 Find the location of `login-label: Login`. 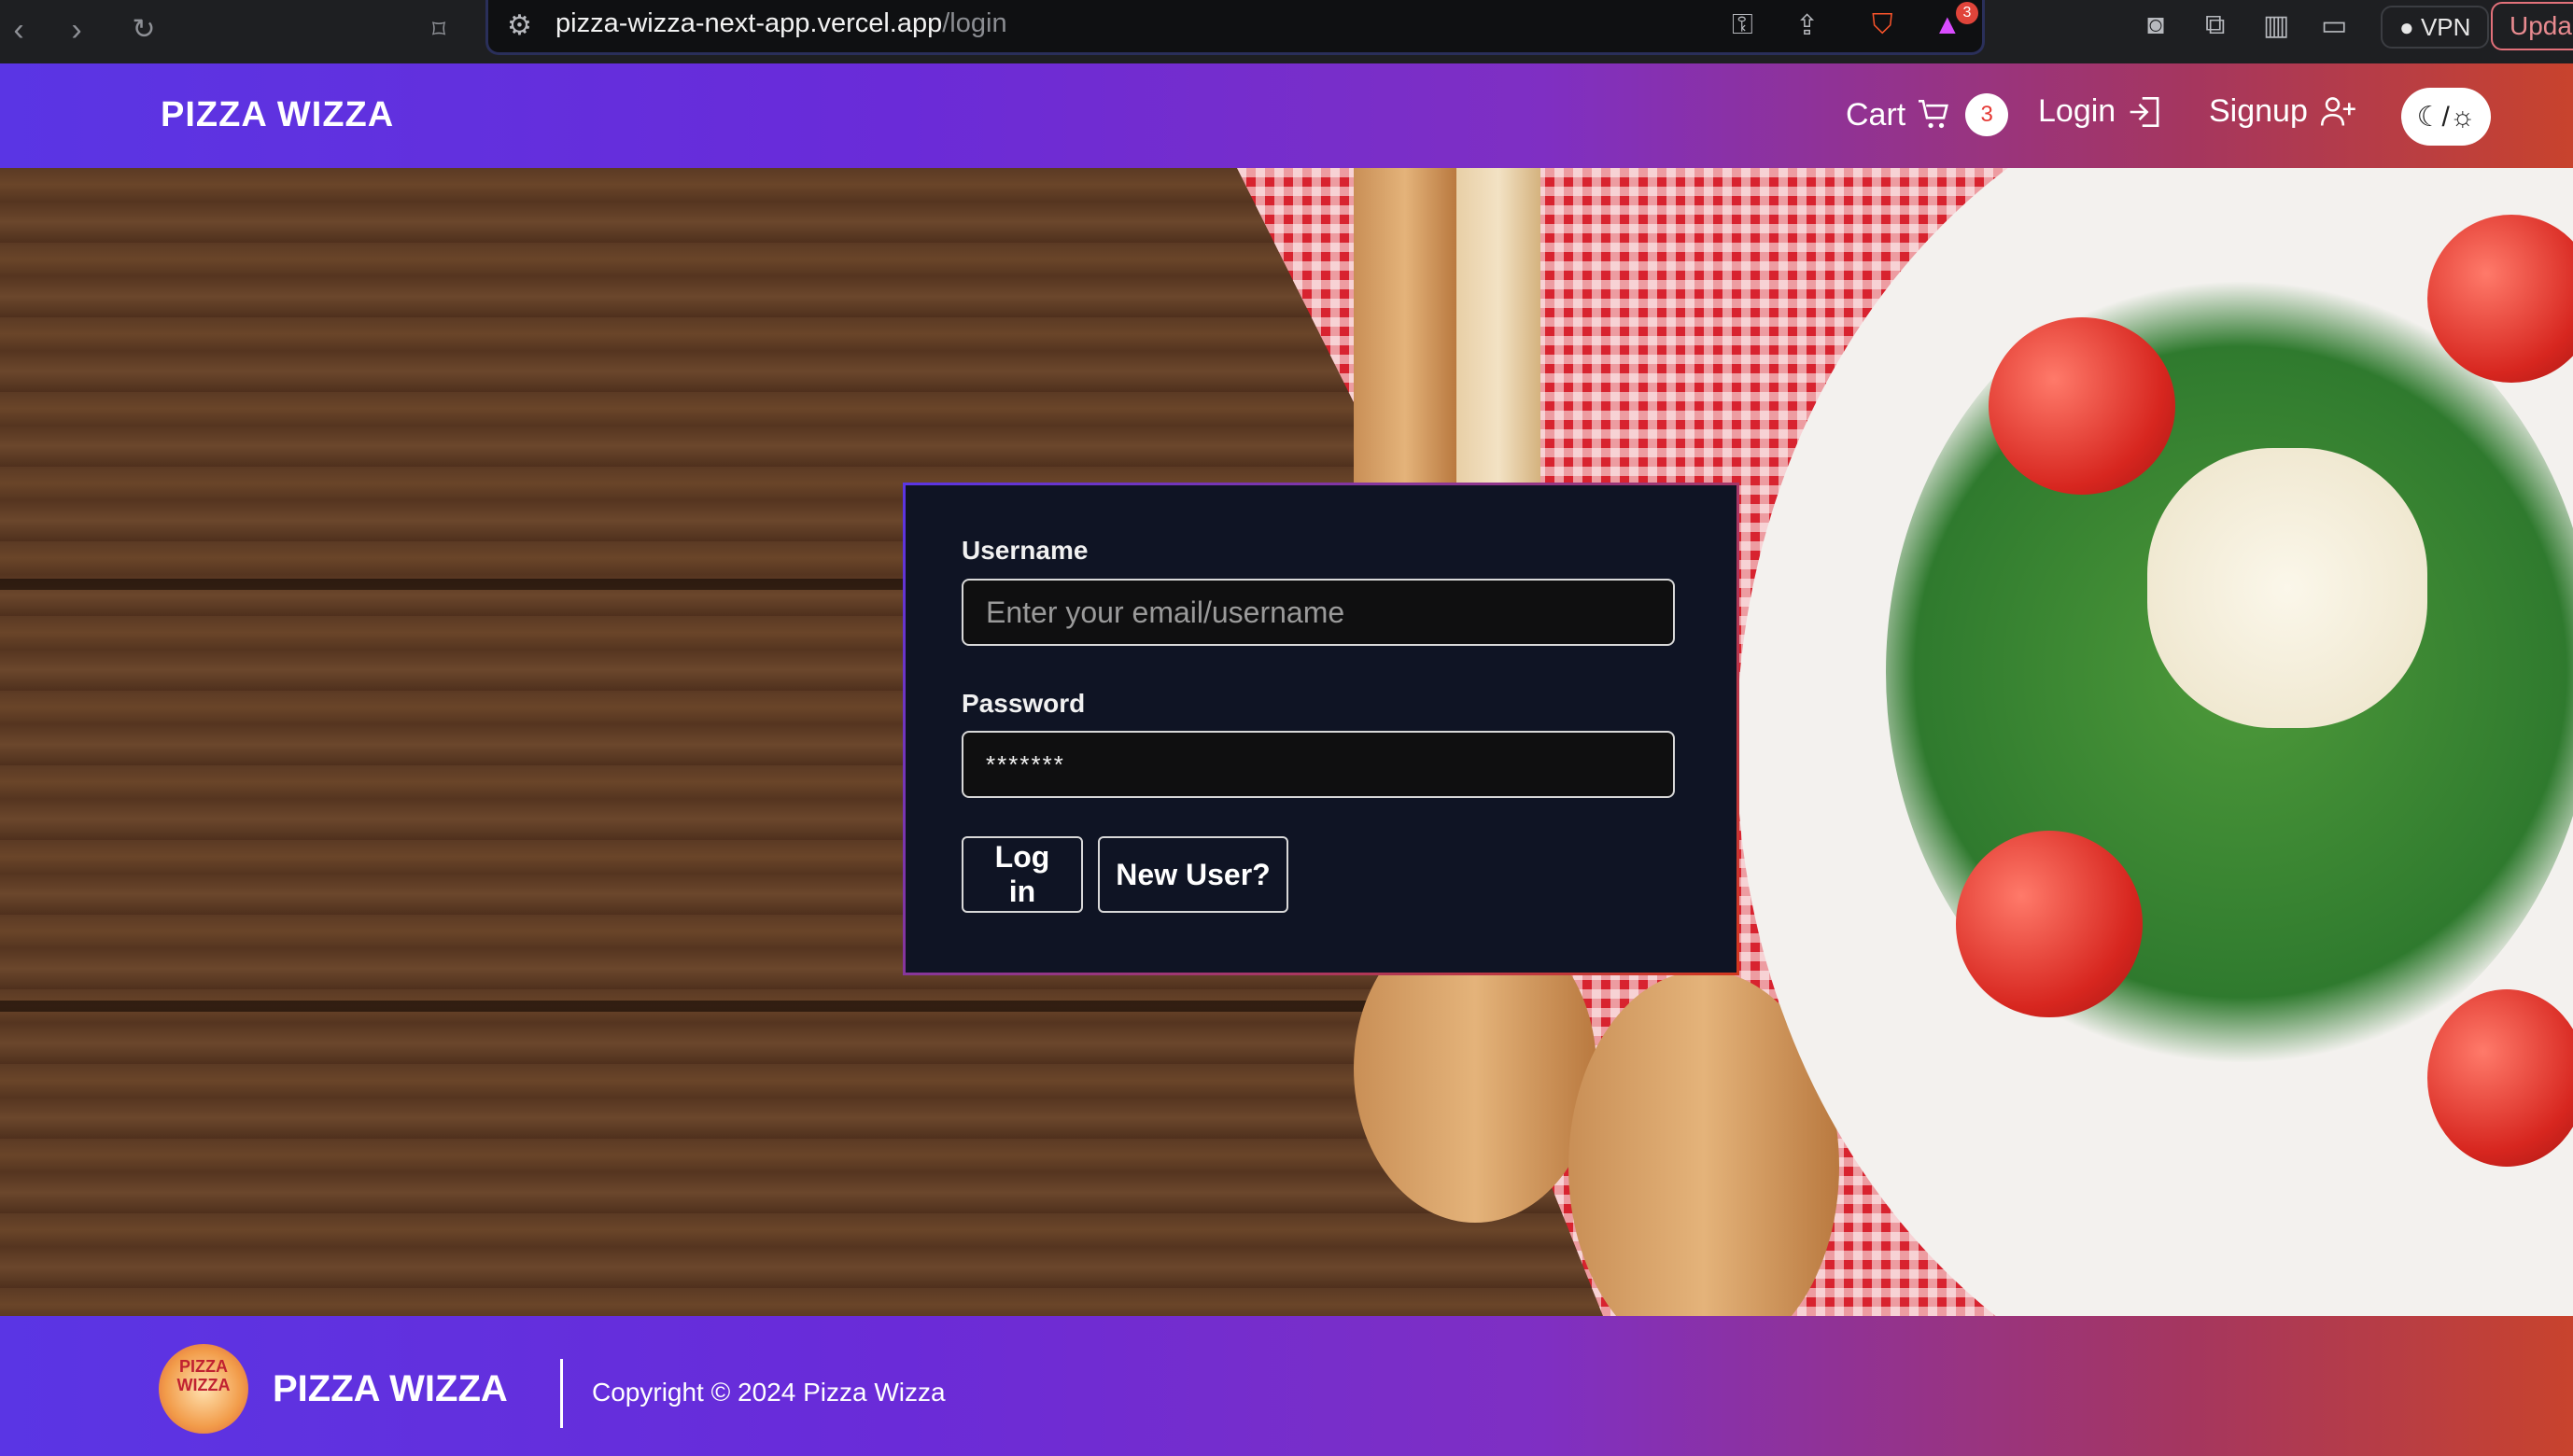

login-label: Login is located at coordinates (2077, 111).